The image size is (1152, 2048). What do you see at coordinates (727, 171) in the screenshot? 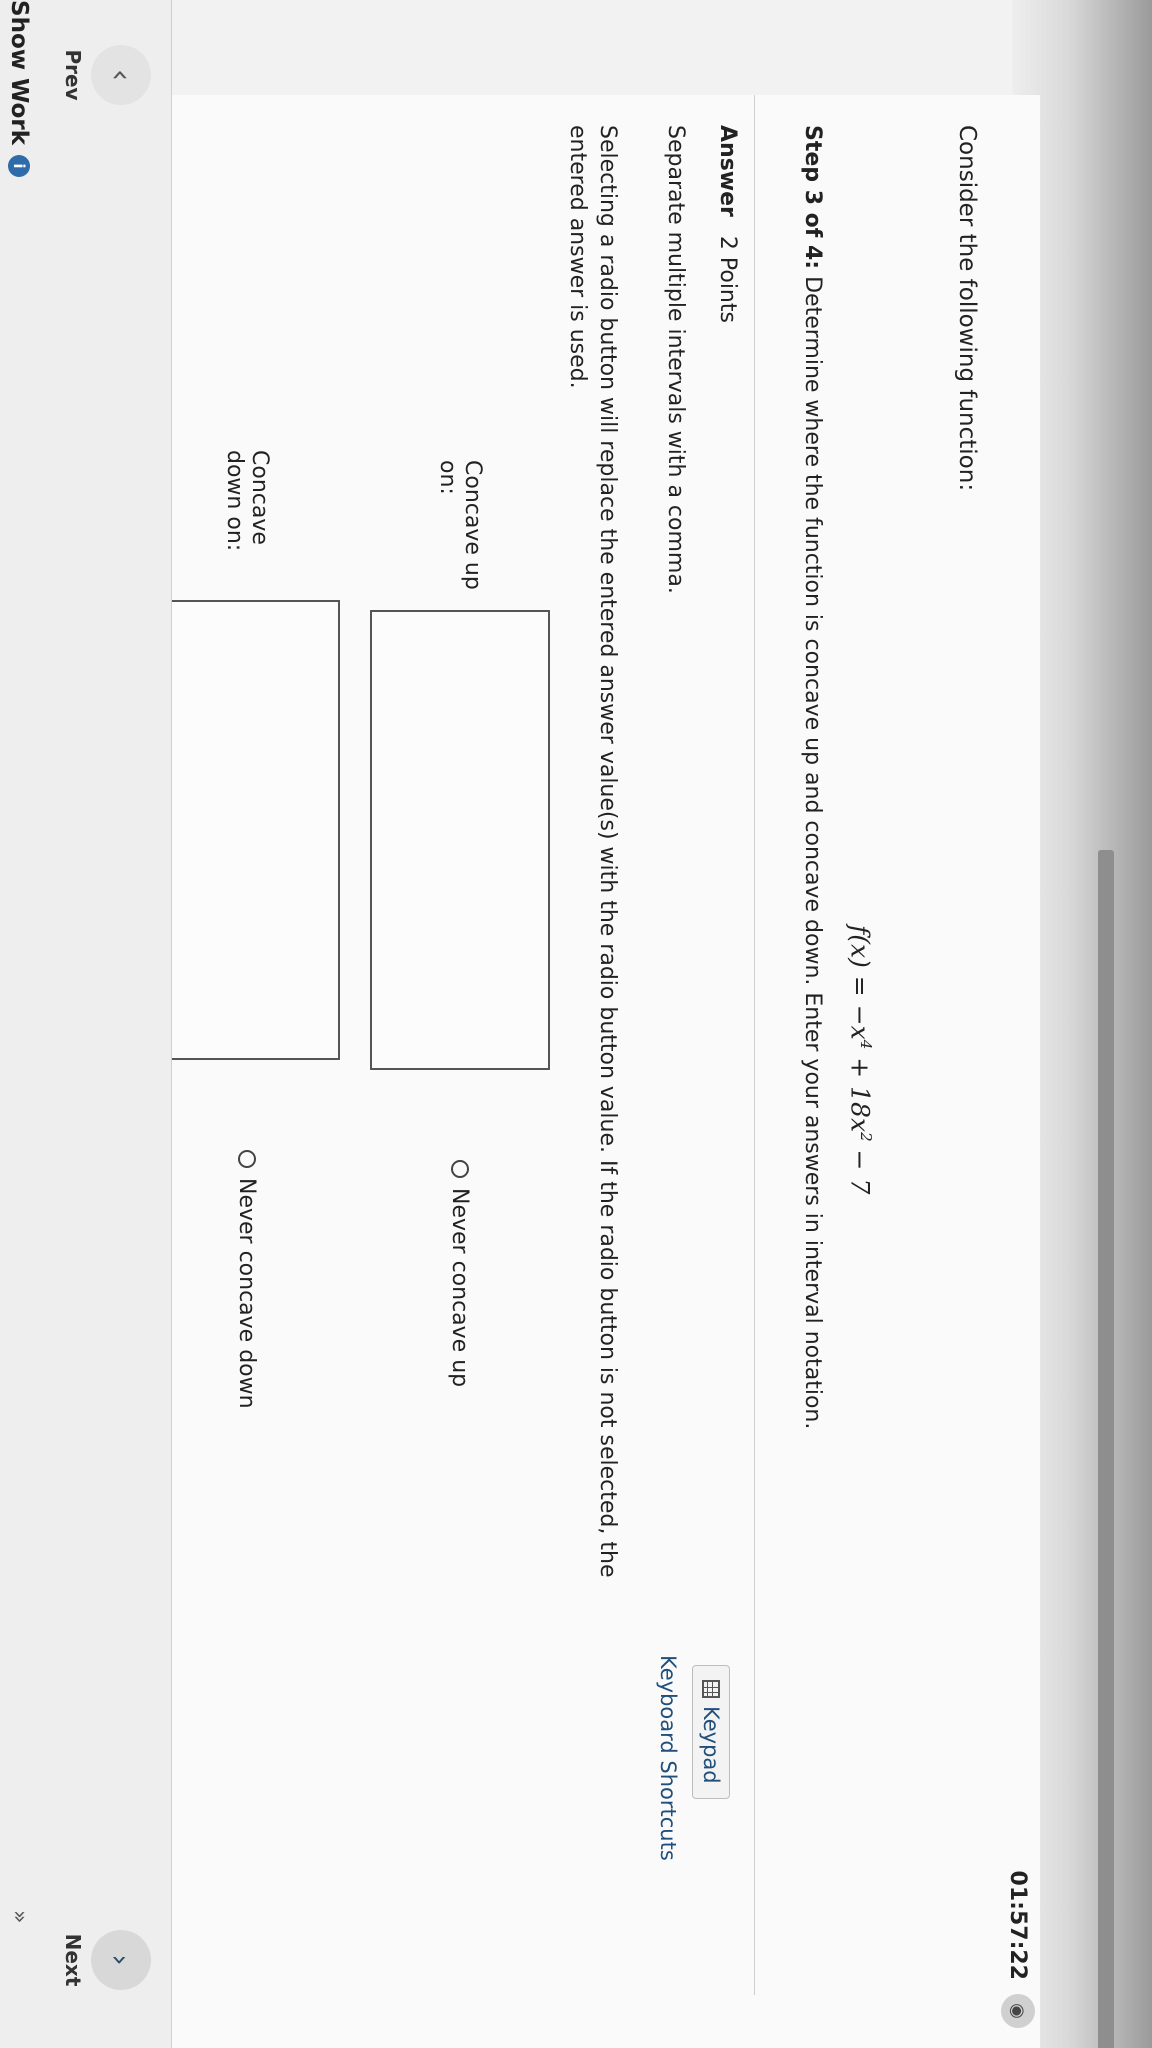
I see `answer-label: Answer` at bounding box center [727, 171].